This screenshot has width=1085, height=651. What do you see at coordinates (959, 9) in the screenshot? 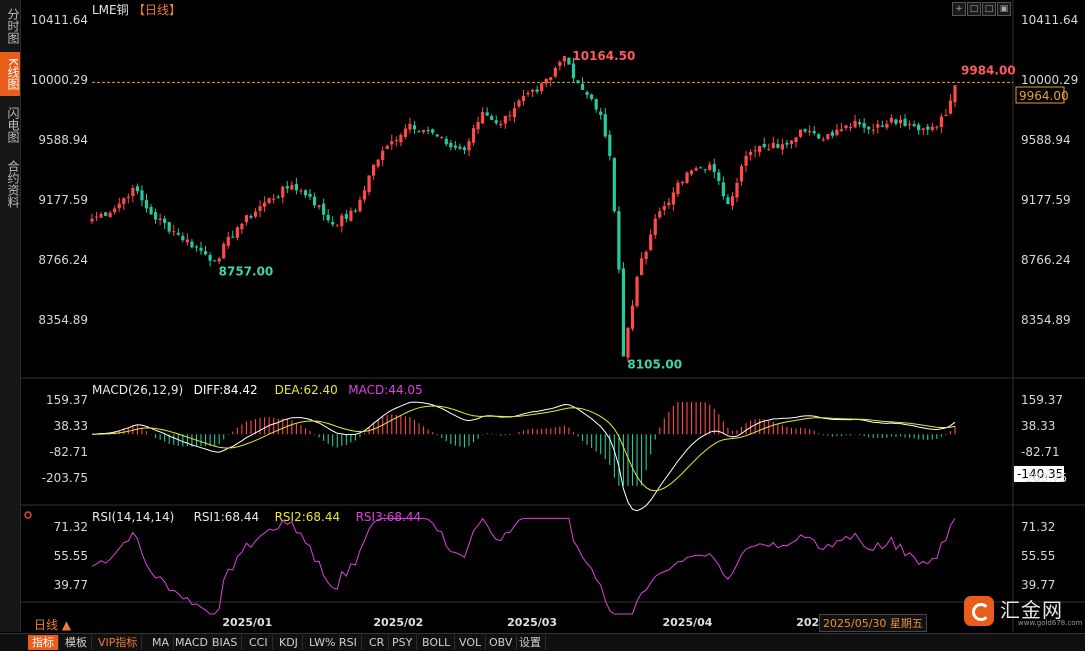
I see `crosshair-icon: +` at bounding box center [959, 9].